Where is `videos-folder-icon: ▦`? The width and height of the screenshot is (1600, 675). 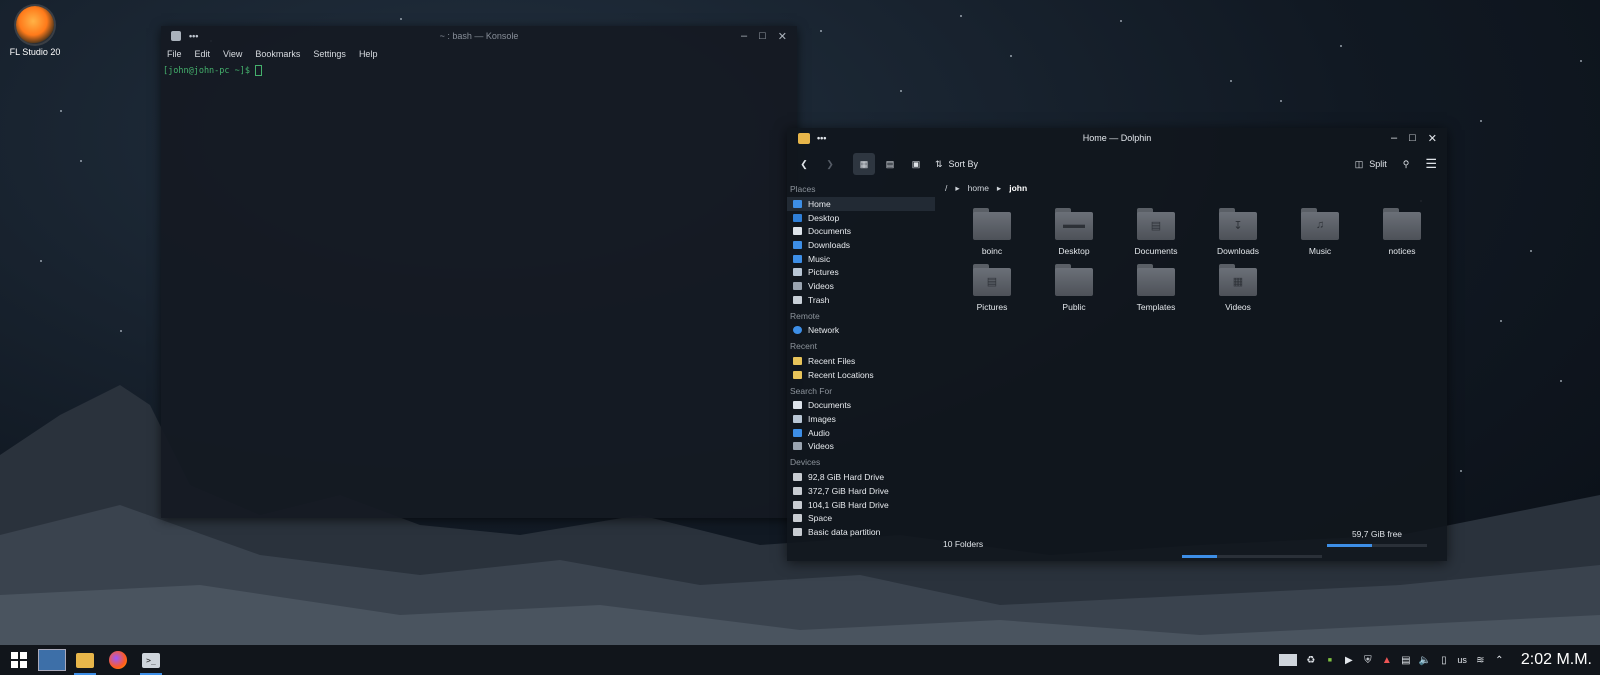 videos-folder-icon: ▦ is located at coordinates (1238, 280).